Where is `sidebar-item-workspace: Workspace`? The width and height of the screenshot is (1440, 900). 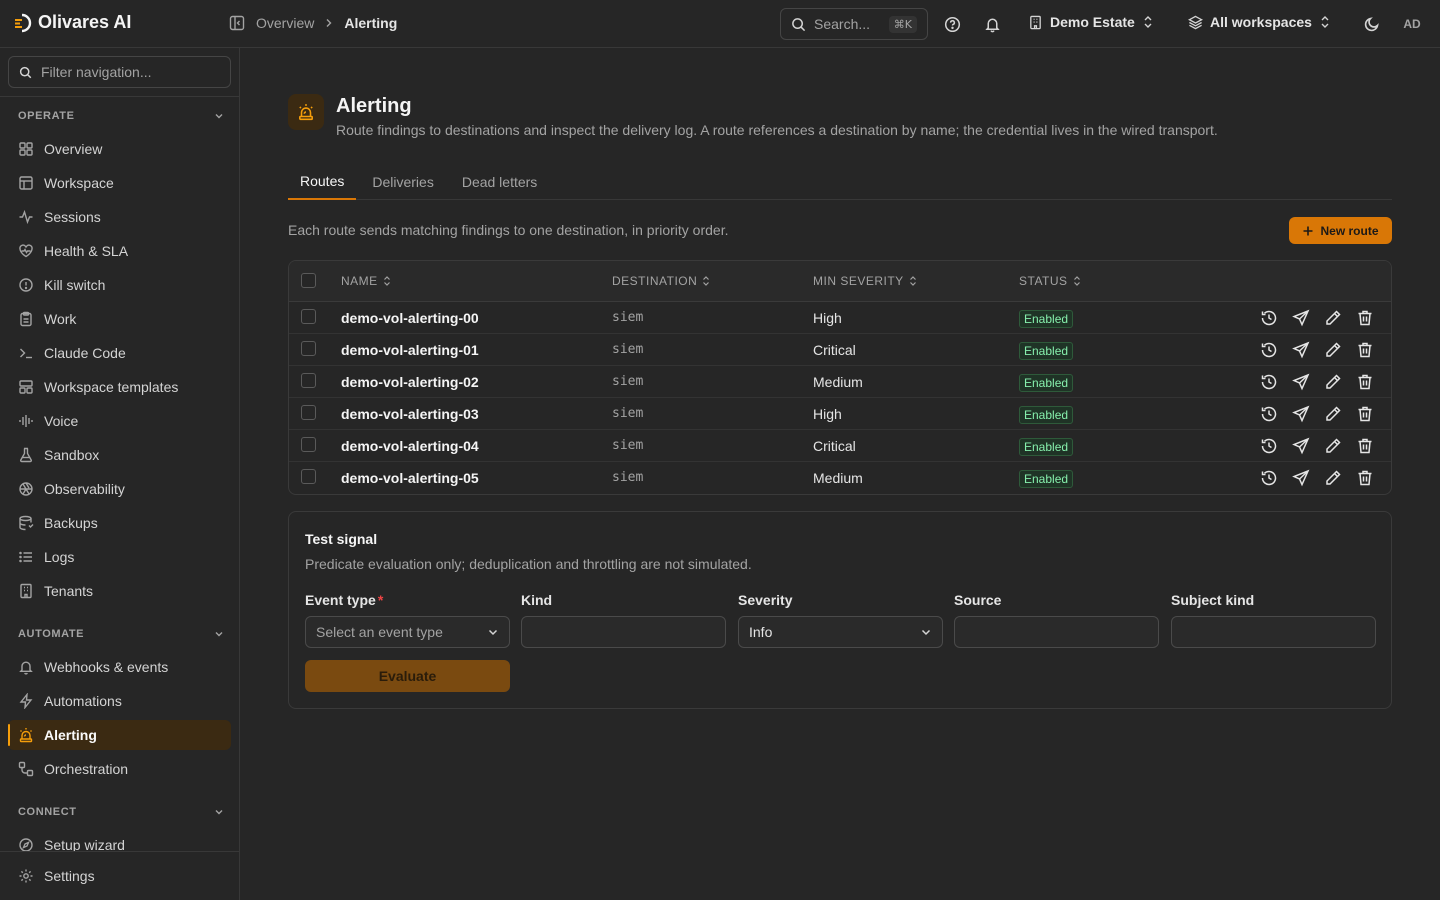
sidebar-item-workspace: Workspace is located at coordinates (119, 183).